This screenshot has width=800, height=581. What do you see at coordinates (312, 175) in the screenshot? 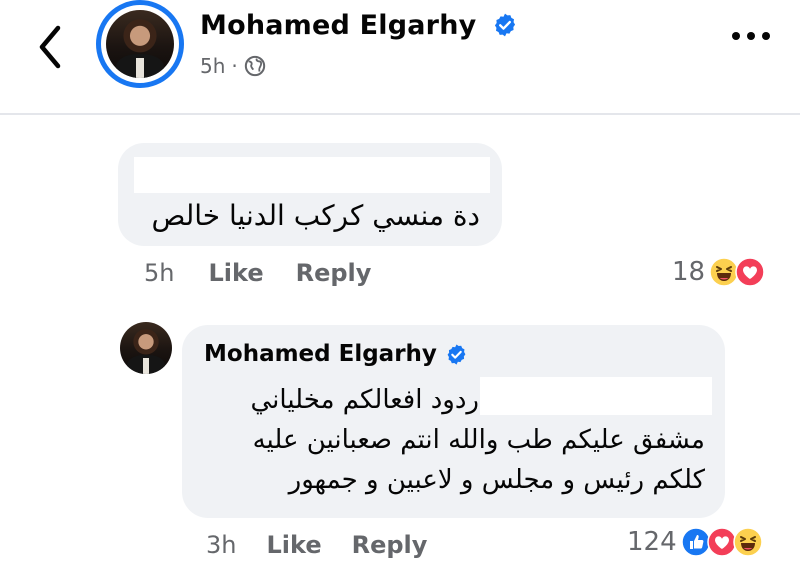
I see `redacted-name-box` at bounding box center [312, 175].